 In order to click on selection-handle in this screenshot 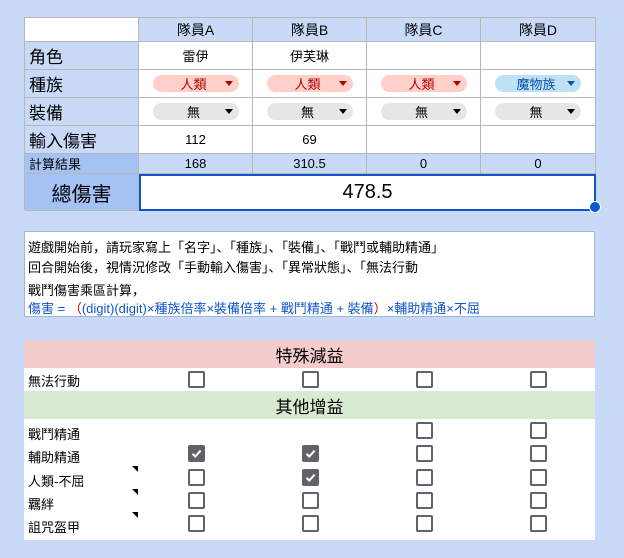, I will do `click(595, 207)`.